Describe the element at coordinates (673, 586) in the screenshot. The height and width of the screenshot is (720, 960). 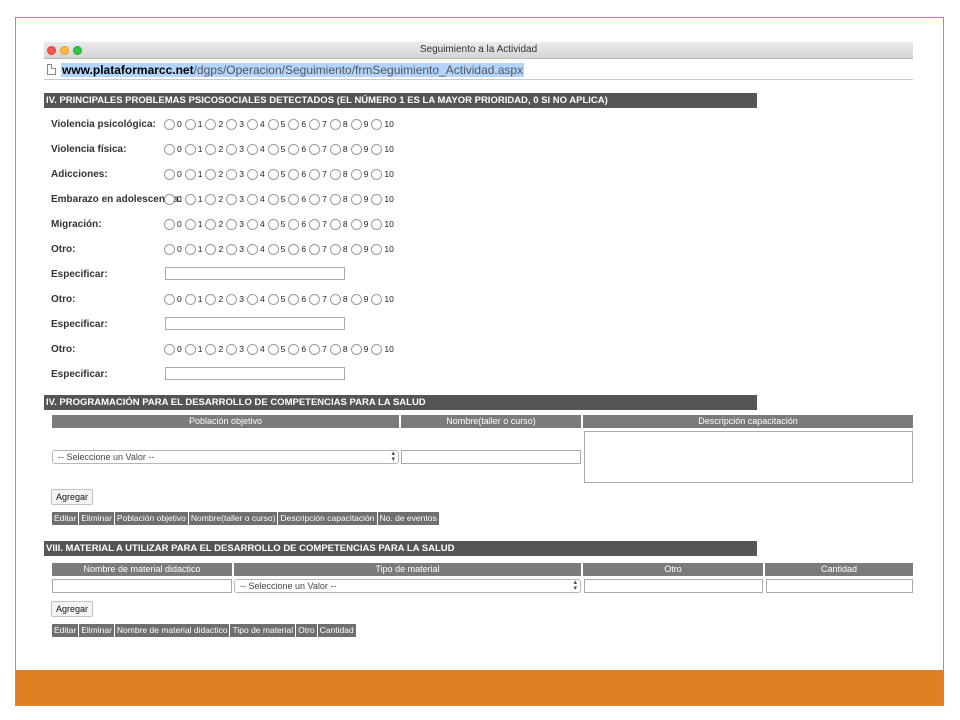
I see `otro-material-input` at that location.